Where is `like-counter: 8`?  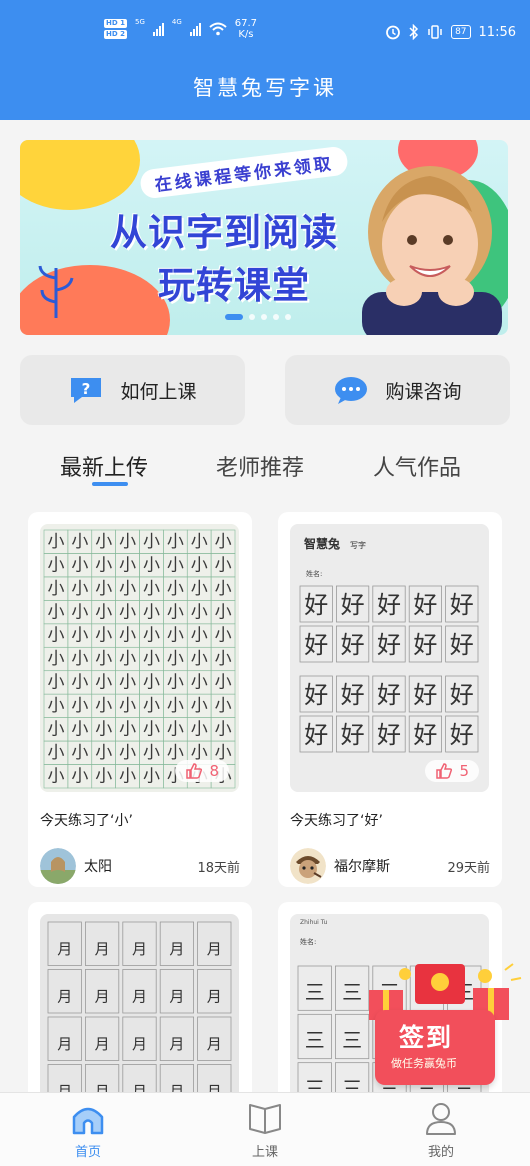 like-counter: 8 is located at coordinates (202, 771).